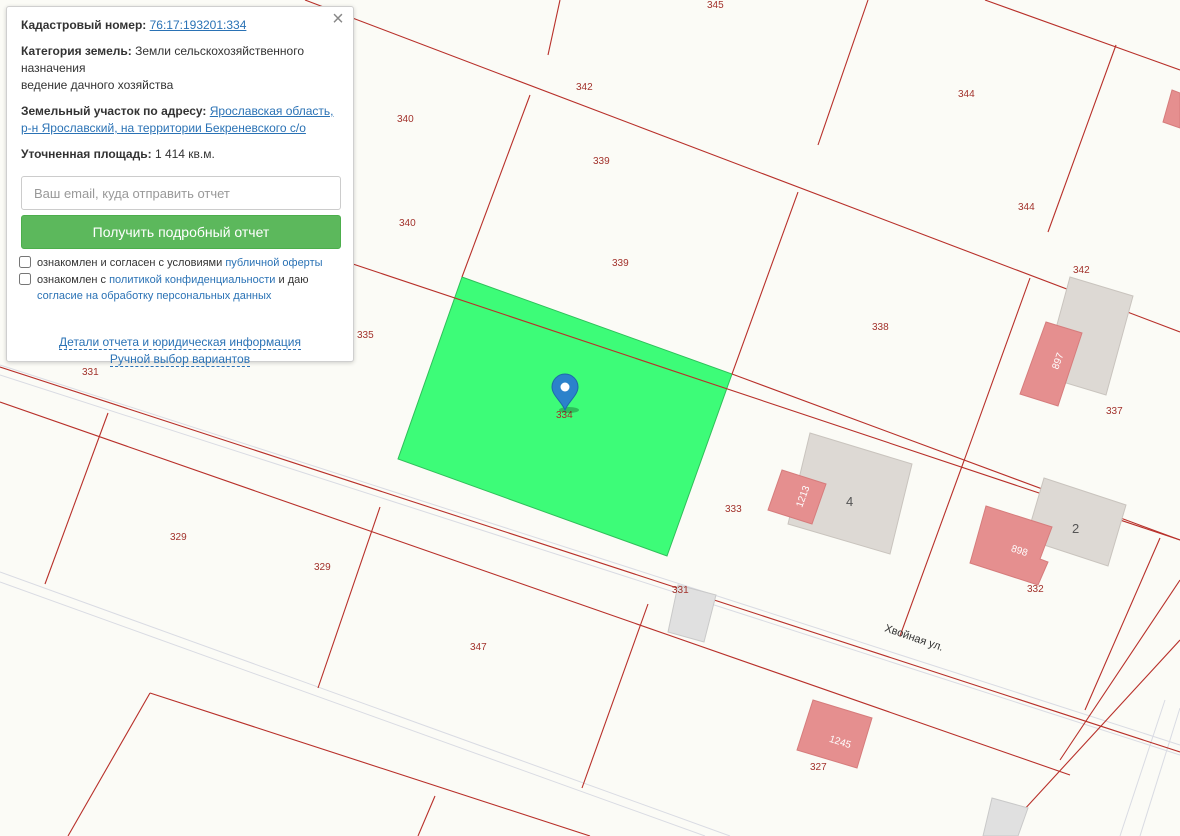  What do you see at coordinates (198, 25) in the screenshot?
I see `cadastral-number-link: 76:17:193201:334` at bounding box center [198, 25].